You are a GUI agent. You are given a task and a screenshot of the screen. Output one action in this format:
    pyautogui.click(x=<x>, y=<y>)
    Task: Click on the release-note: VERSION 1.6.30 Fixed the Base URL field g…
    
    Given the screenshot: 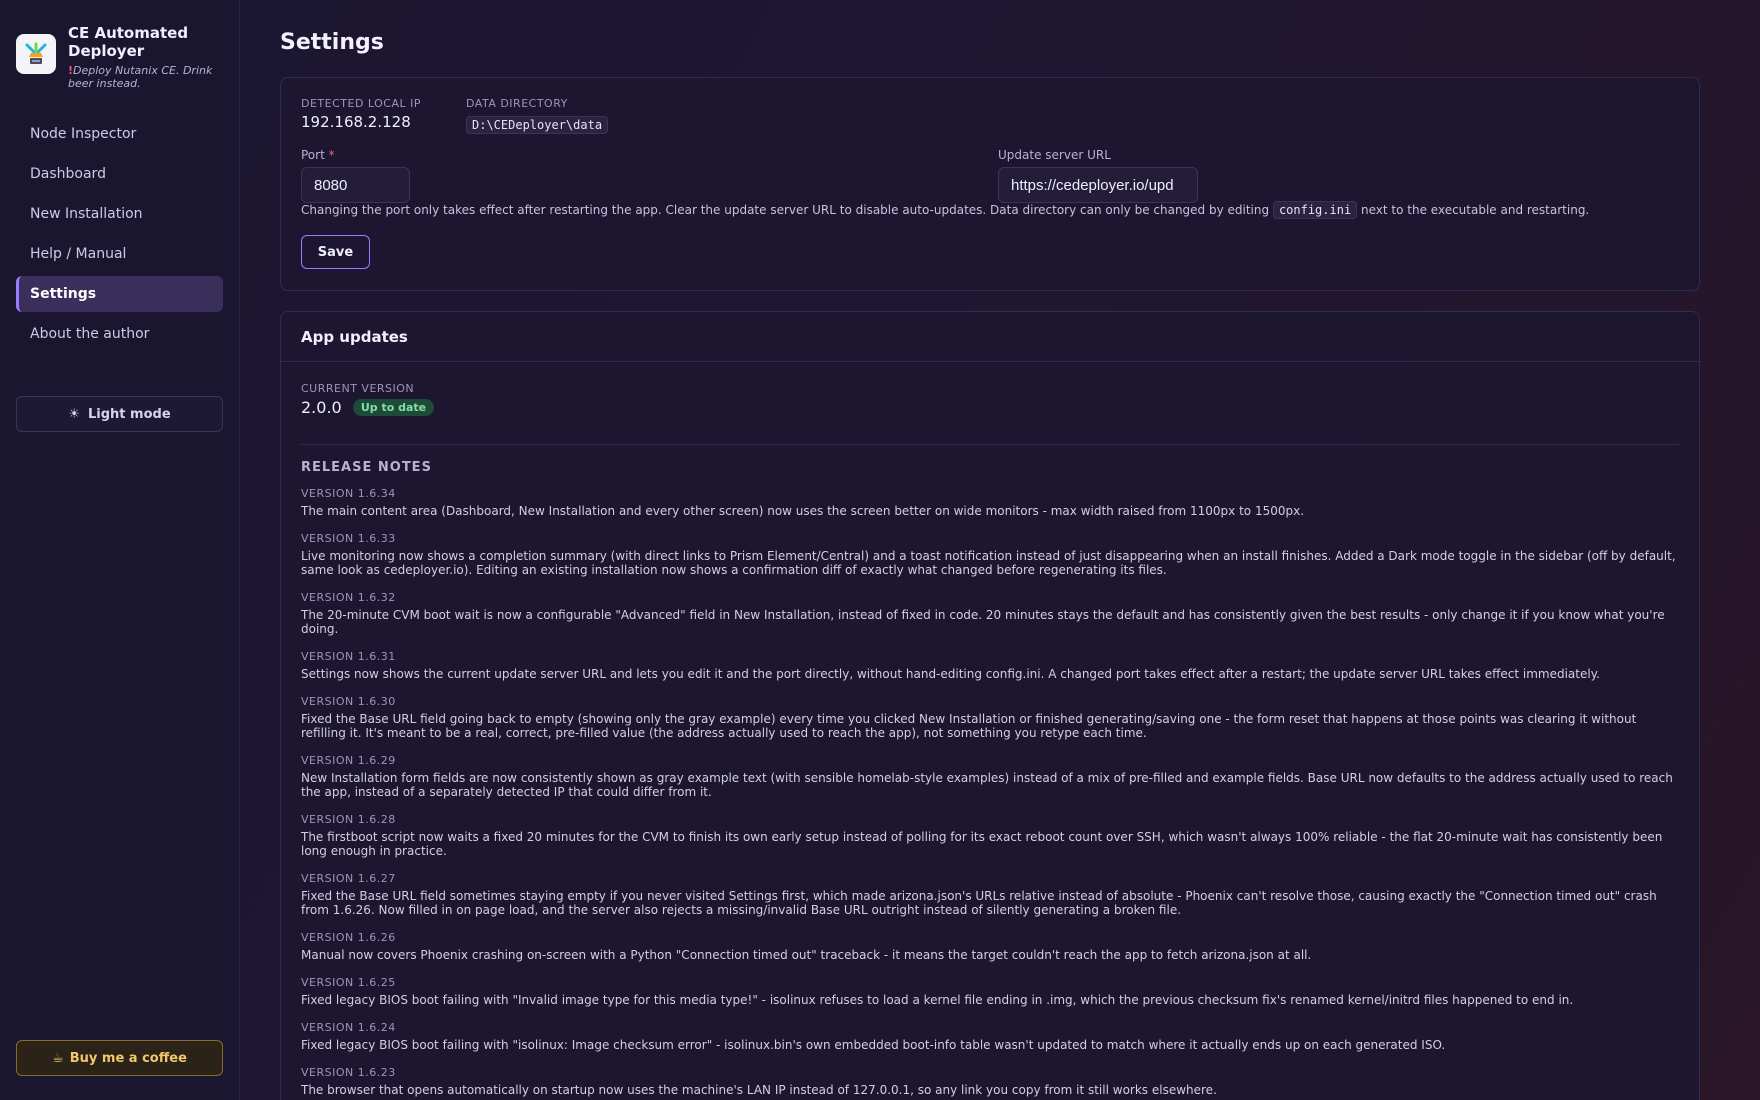 What is the action you would take?
    pyautogui.click(x=991, y=717)
    